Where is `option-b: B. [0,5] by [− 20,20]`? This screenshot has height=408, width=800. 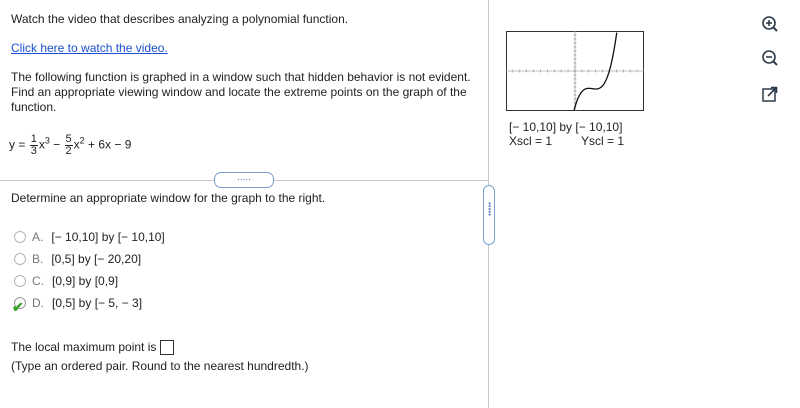
option-b: B. [0,5] by [− 20,20] is located at coordinates (89, 259).